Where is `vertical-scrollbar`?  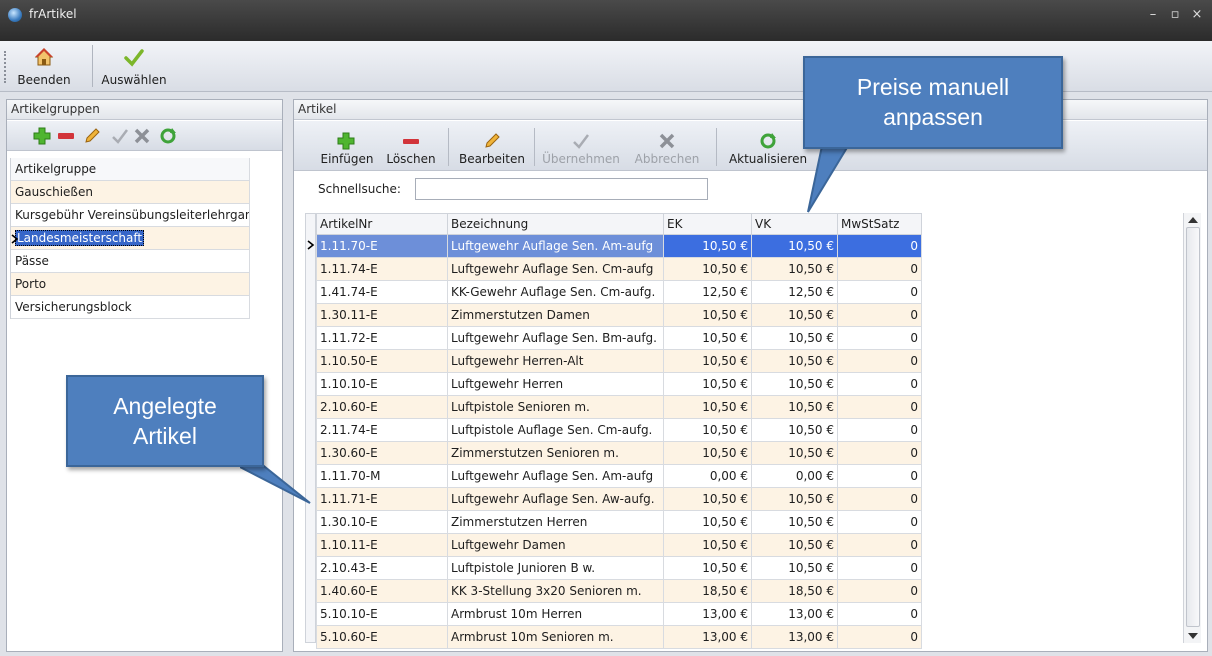
vertical-scrollbar is located at coordinates (1192, 428).